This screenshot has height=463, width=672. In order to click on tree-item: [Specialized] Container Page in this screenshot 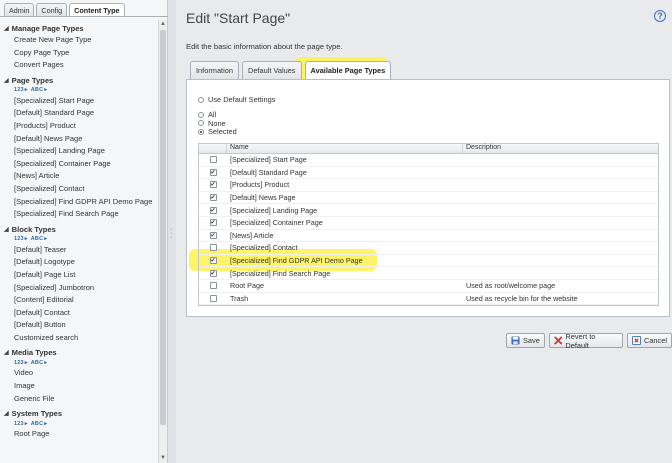, I will do `click(79, 164)`.